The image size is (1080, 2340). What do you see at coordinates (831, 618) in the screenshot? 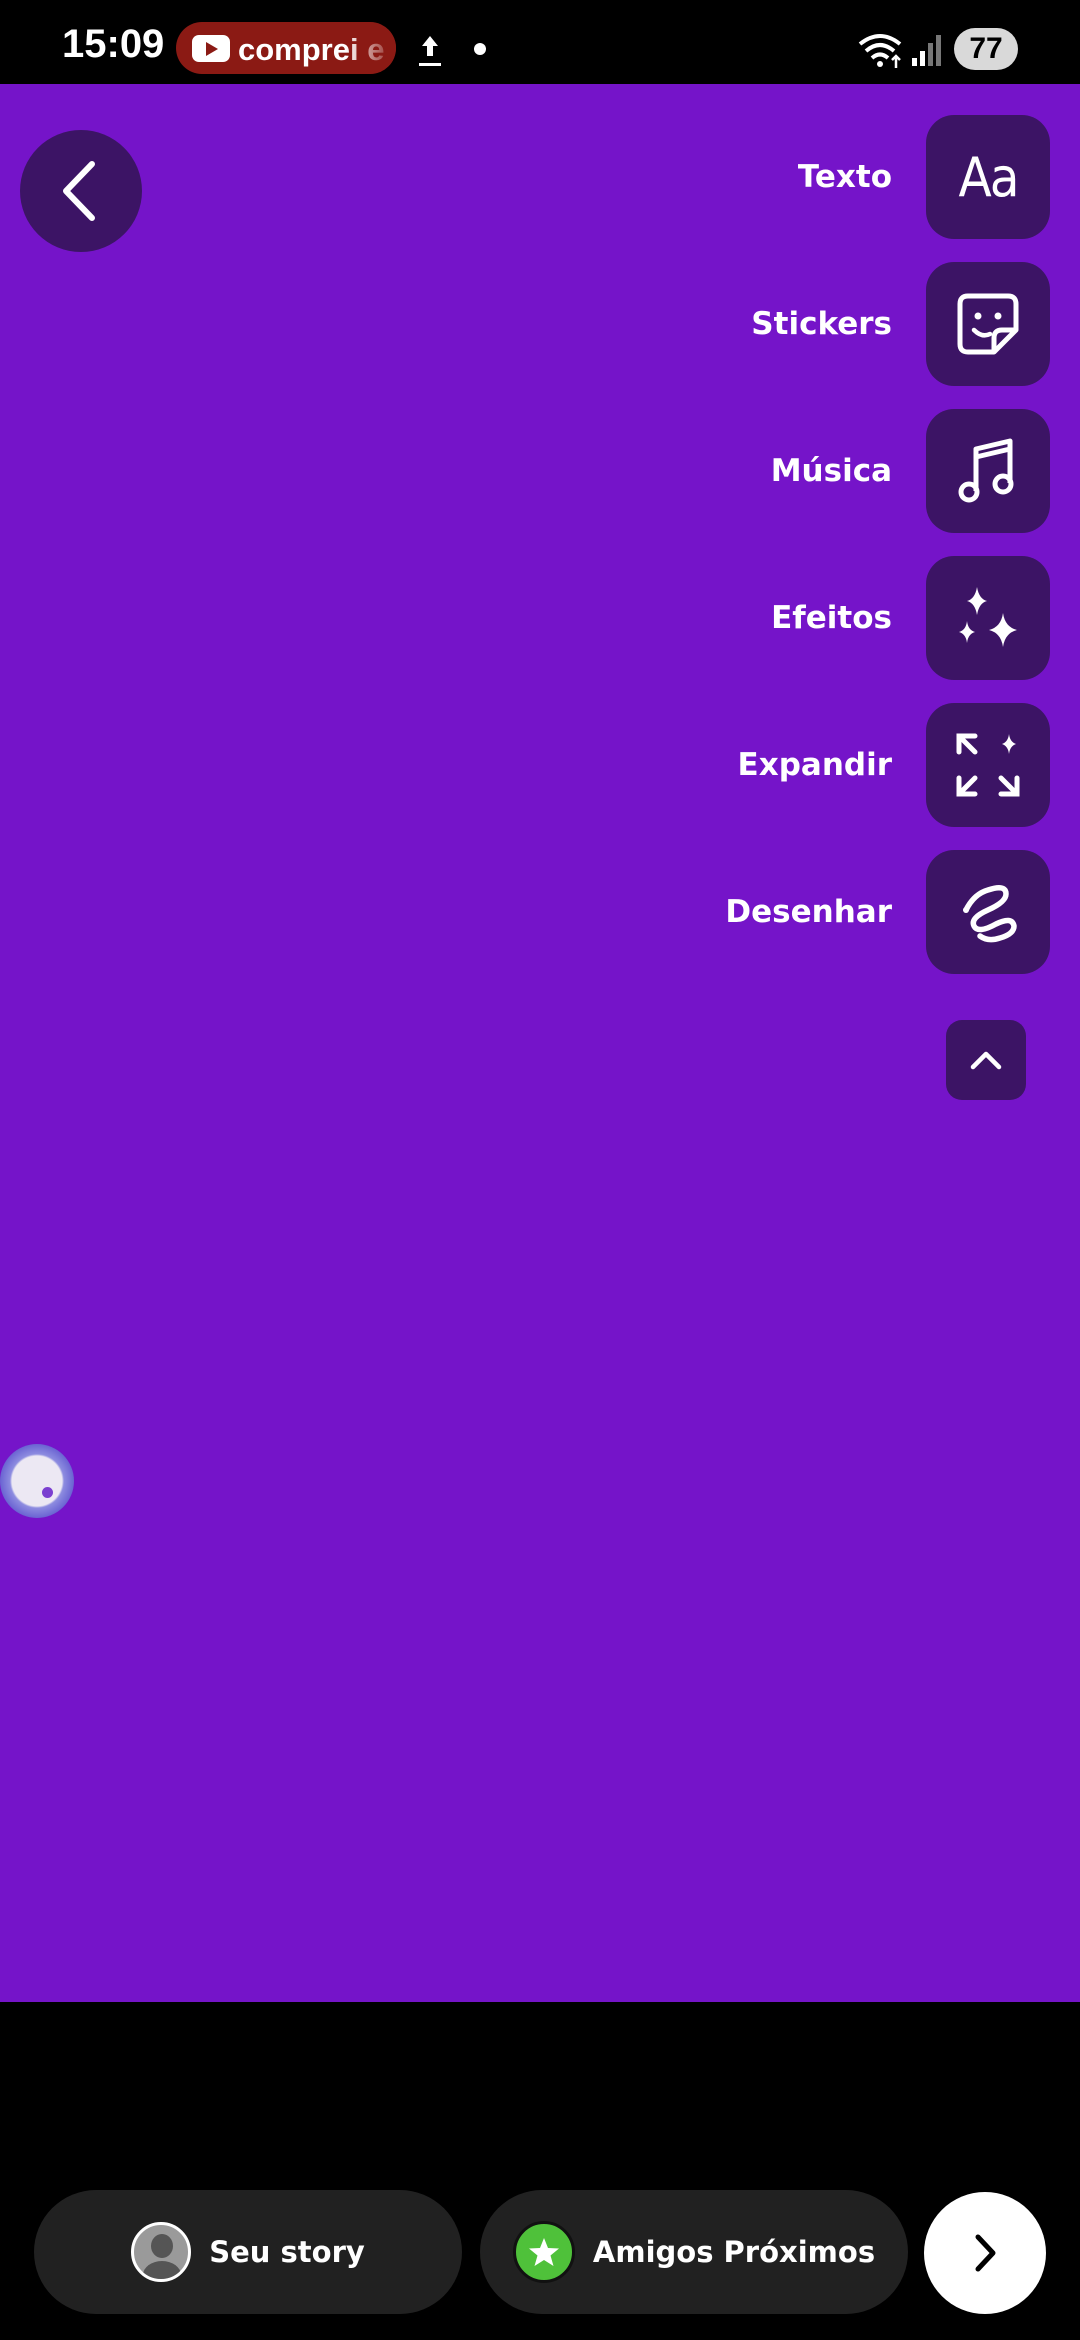
I see `tool-label: Efeitos` at bounding box center [831, 618].